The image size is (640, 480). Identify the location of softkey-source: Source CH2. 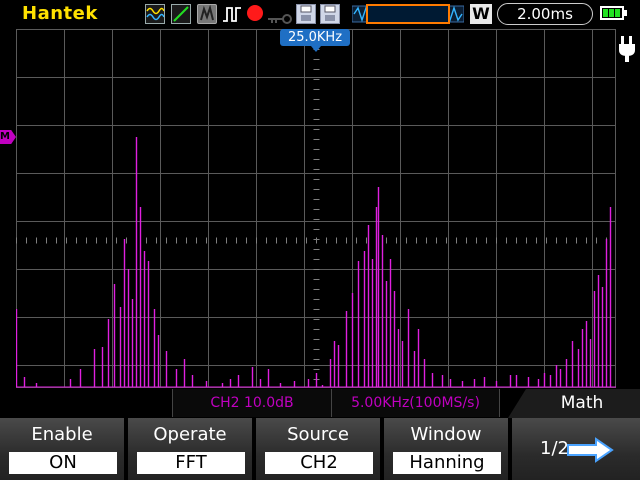
(319, 449).